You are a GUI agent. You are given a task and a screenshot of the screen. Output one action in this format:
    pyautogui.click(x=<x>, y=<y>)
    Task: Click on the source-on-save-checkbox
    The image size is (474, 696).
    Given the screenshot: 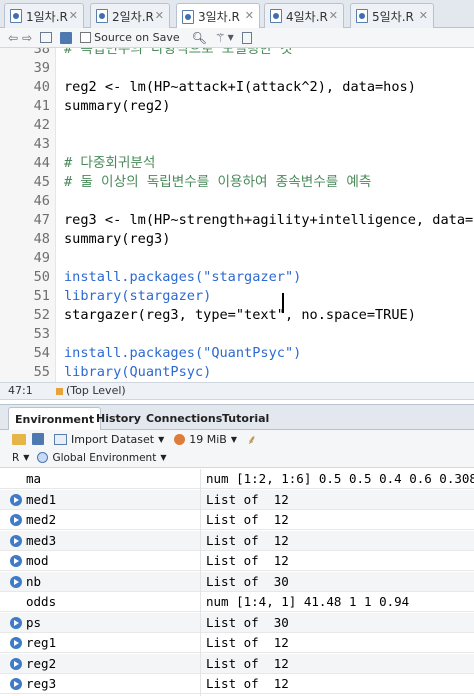 What is the action you would take?
    pyautogui.click(x=86, y=37)
    